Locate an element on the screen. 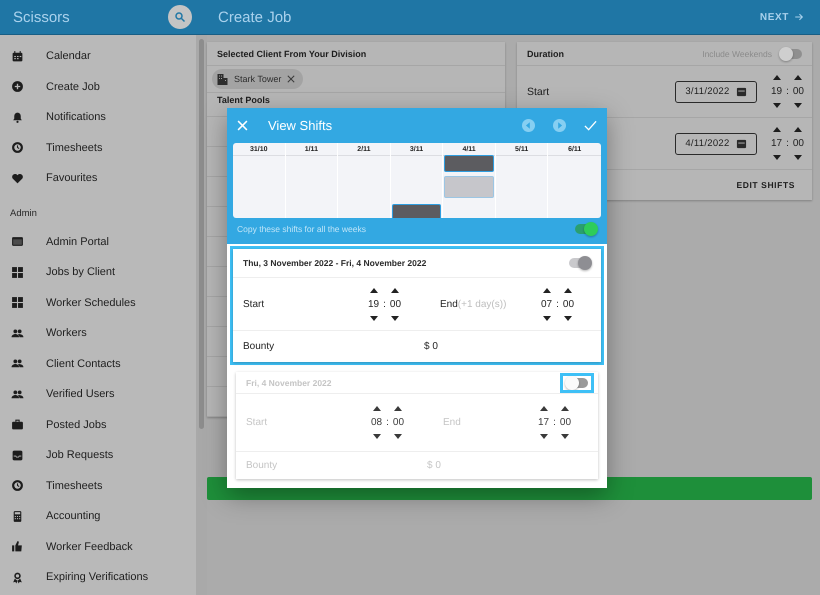 This screenshot has width=820, height=595. sidebar-item: Calendar is located at coordinates (98, 56).